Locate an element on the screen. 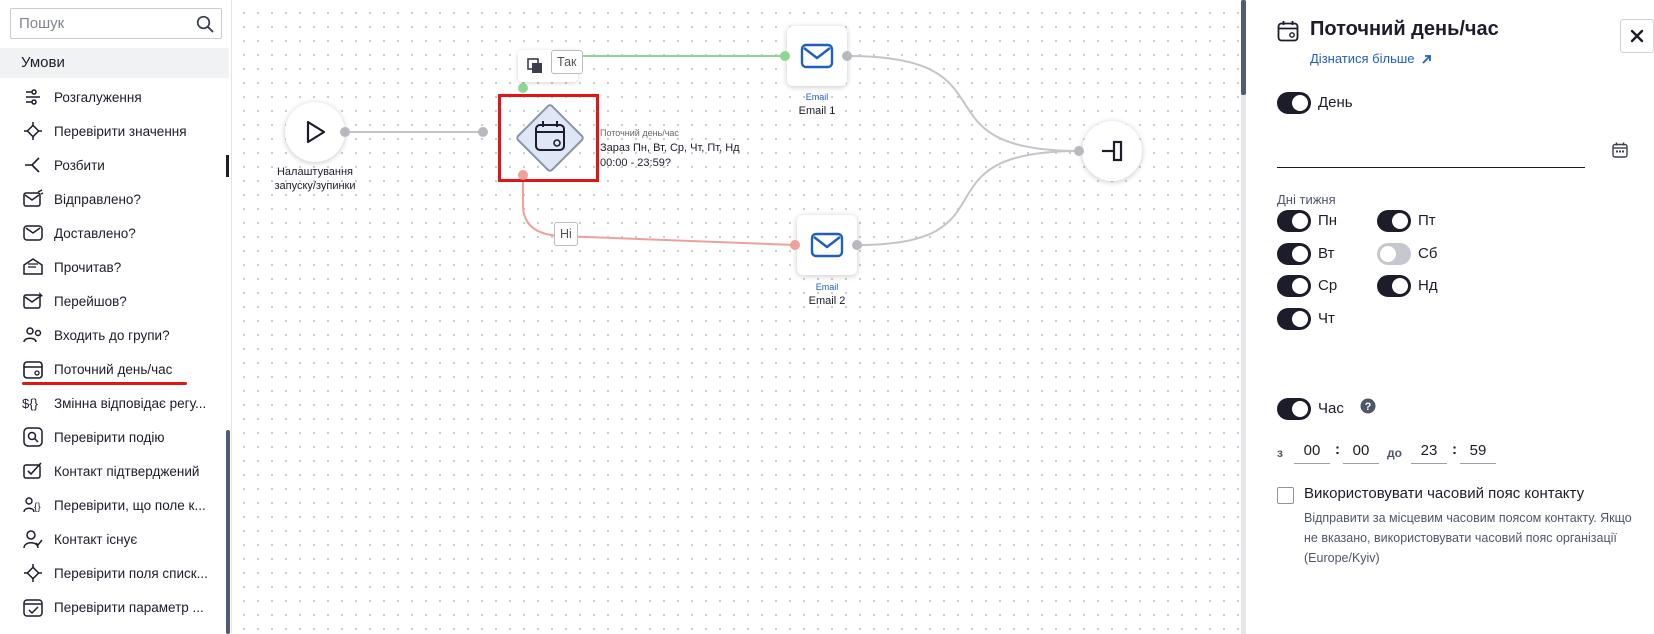  email2-input-port is located at coordinates (795, 245).